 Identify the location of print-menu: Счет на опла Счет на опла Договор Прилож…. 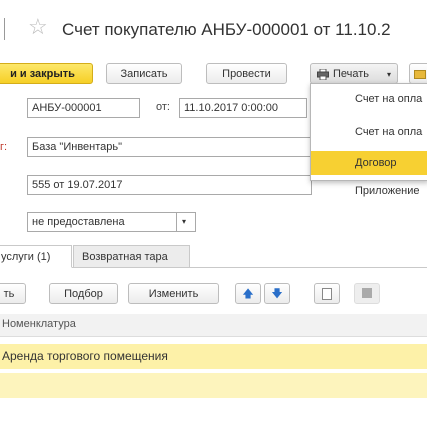
(368, 140).